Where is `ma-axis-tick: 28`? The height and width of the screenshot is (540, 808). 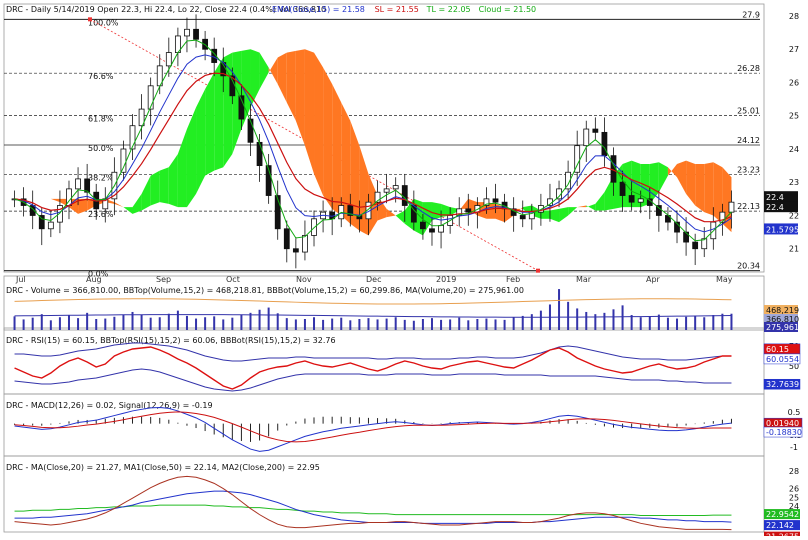
ma-axis-tick: 28 is located at coordinates (794, 471).